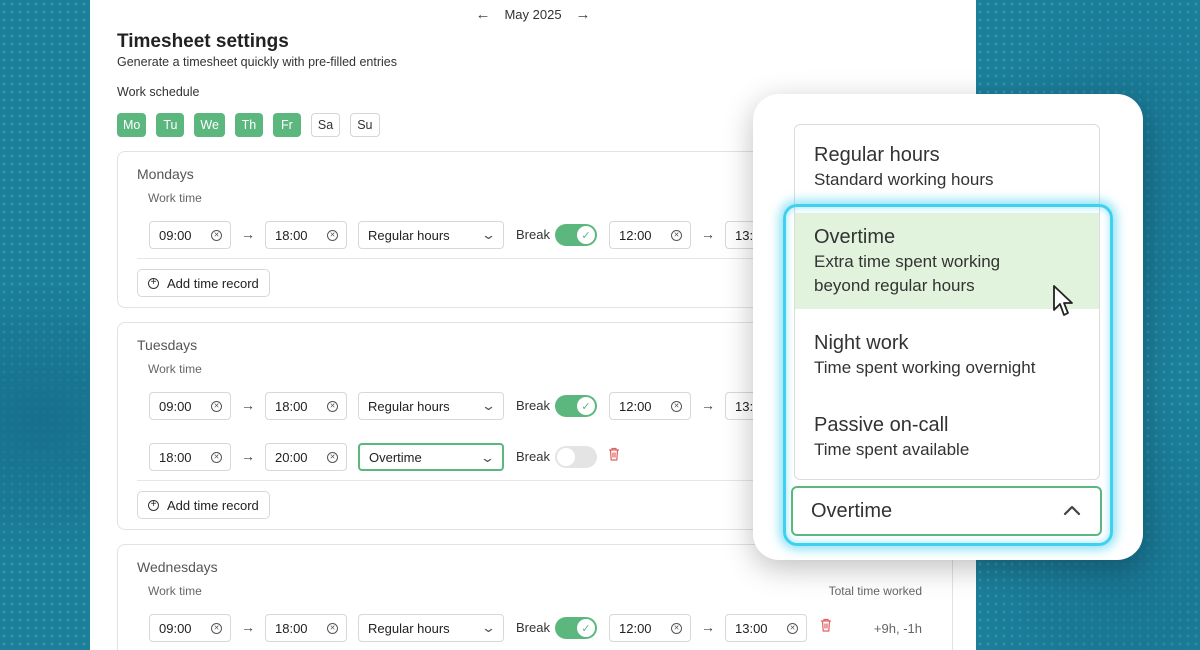  What do you see at coordinates (177, 567) in the screenshot?
I see `card-title: Wednesdays` at bounding box center [177, 567].